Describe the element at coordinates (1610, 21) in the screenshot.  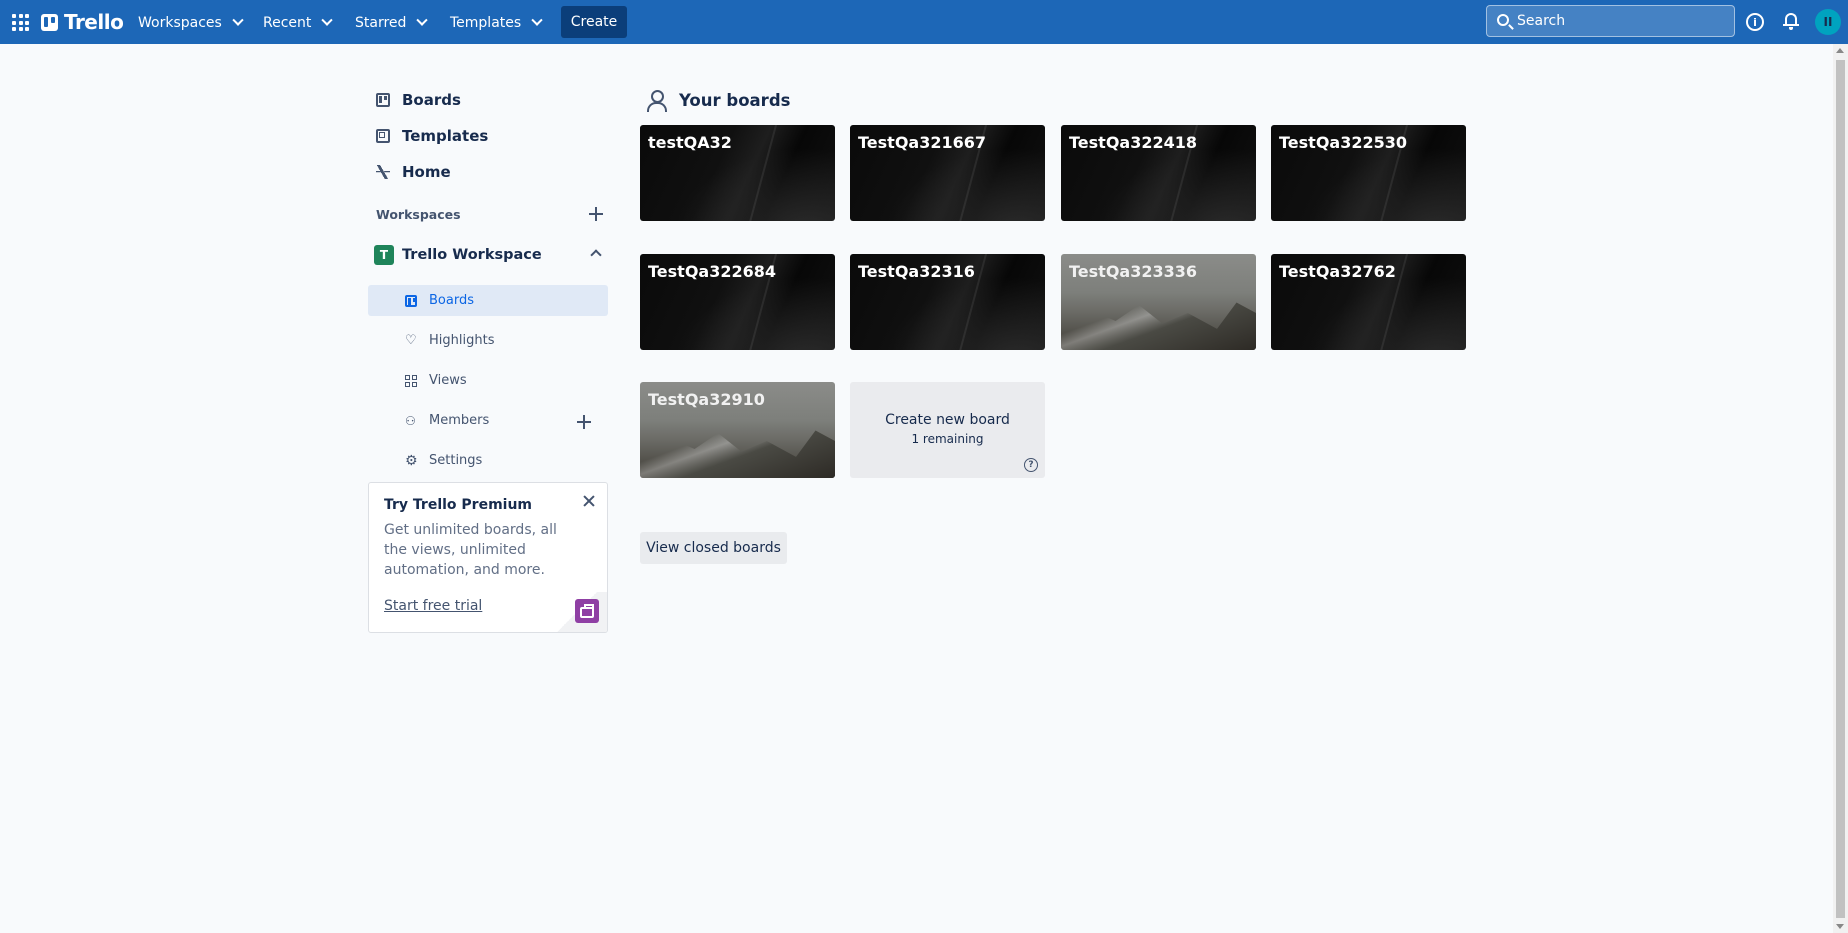
I see `search-input: Search` at that location.